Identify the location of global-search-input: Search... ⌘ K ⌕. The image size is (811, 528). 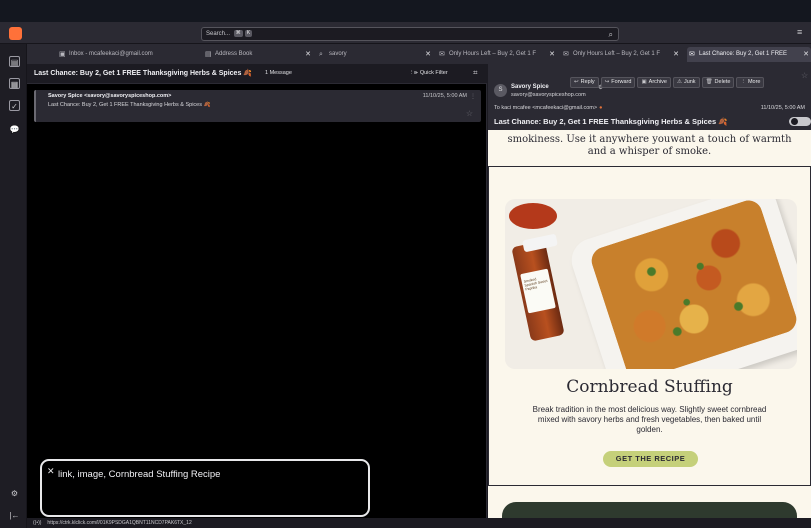
(410, 34).